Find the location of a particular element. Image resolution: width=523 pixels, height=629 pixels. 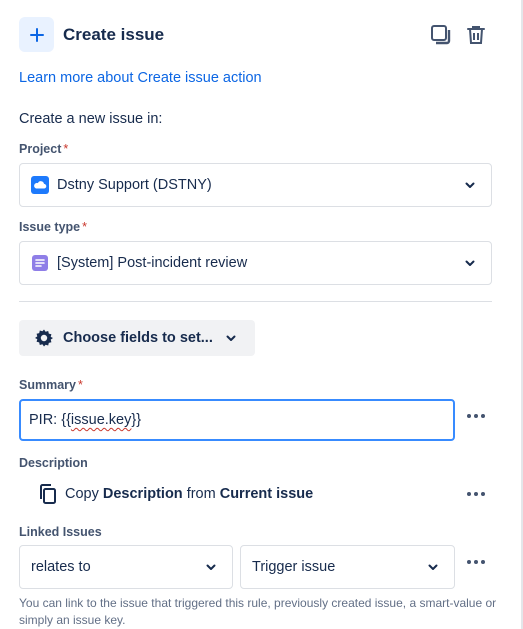

summary-more-icon is located at coordinates (476, 416).